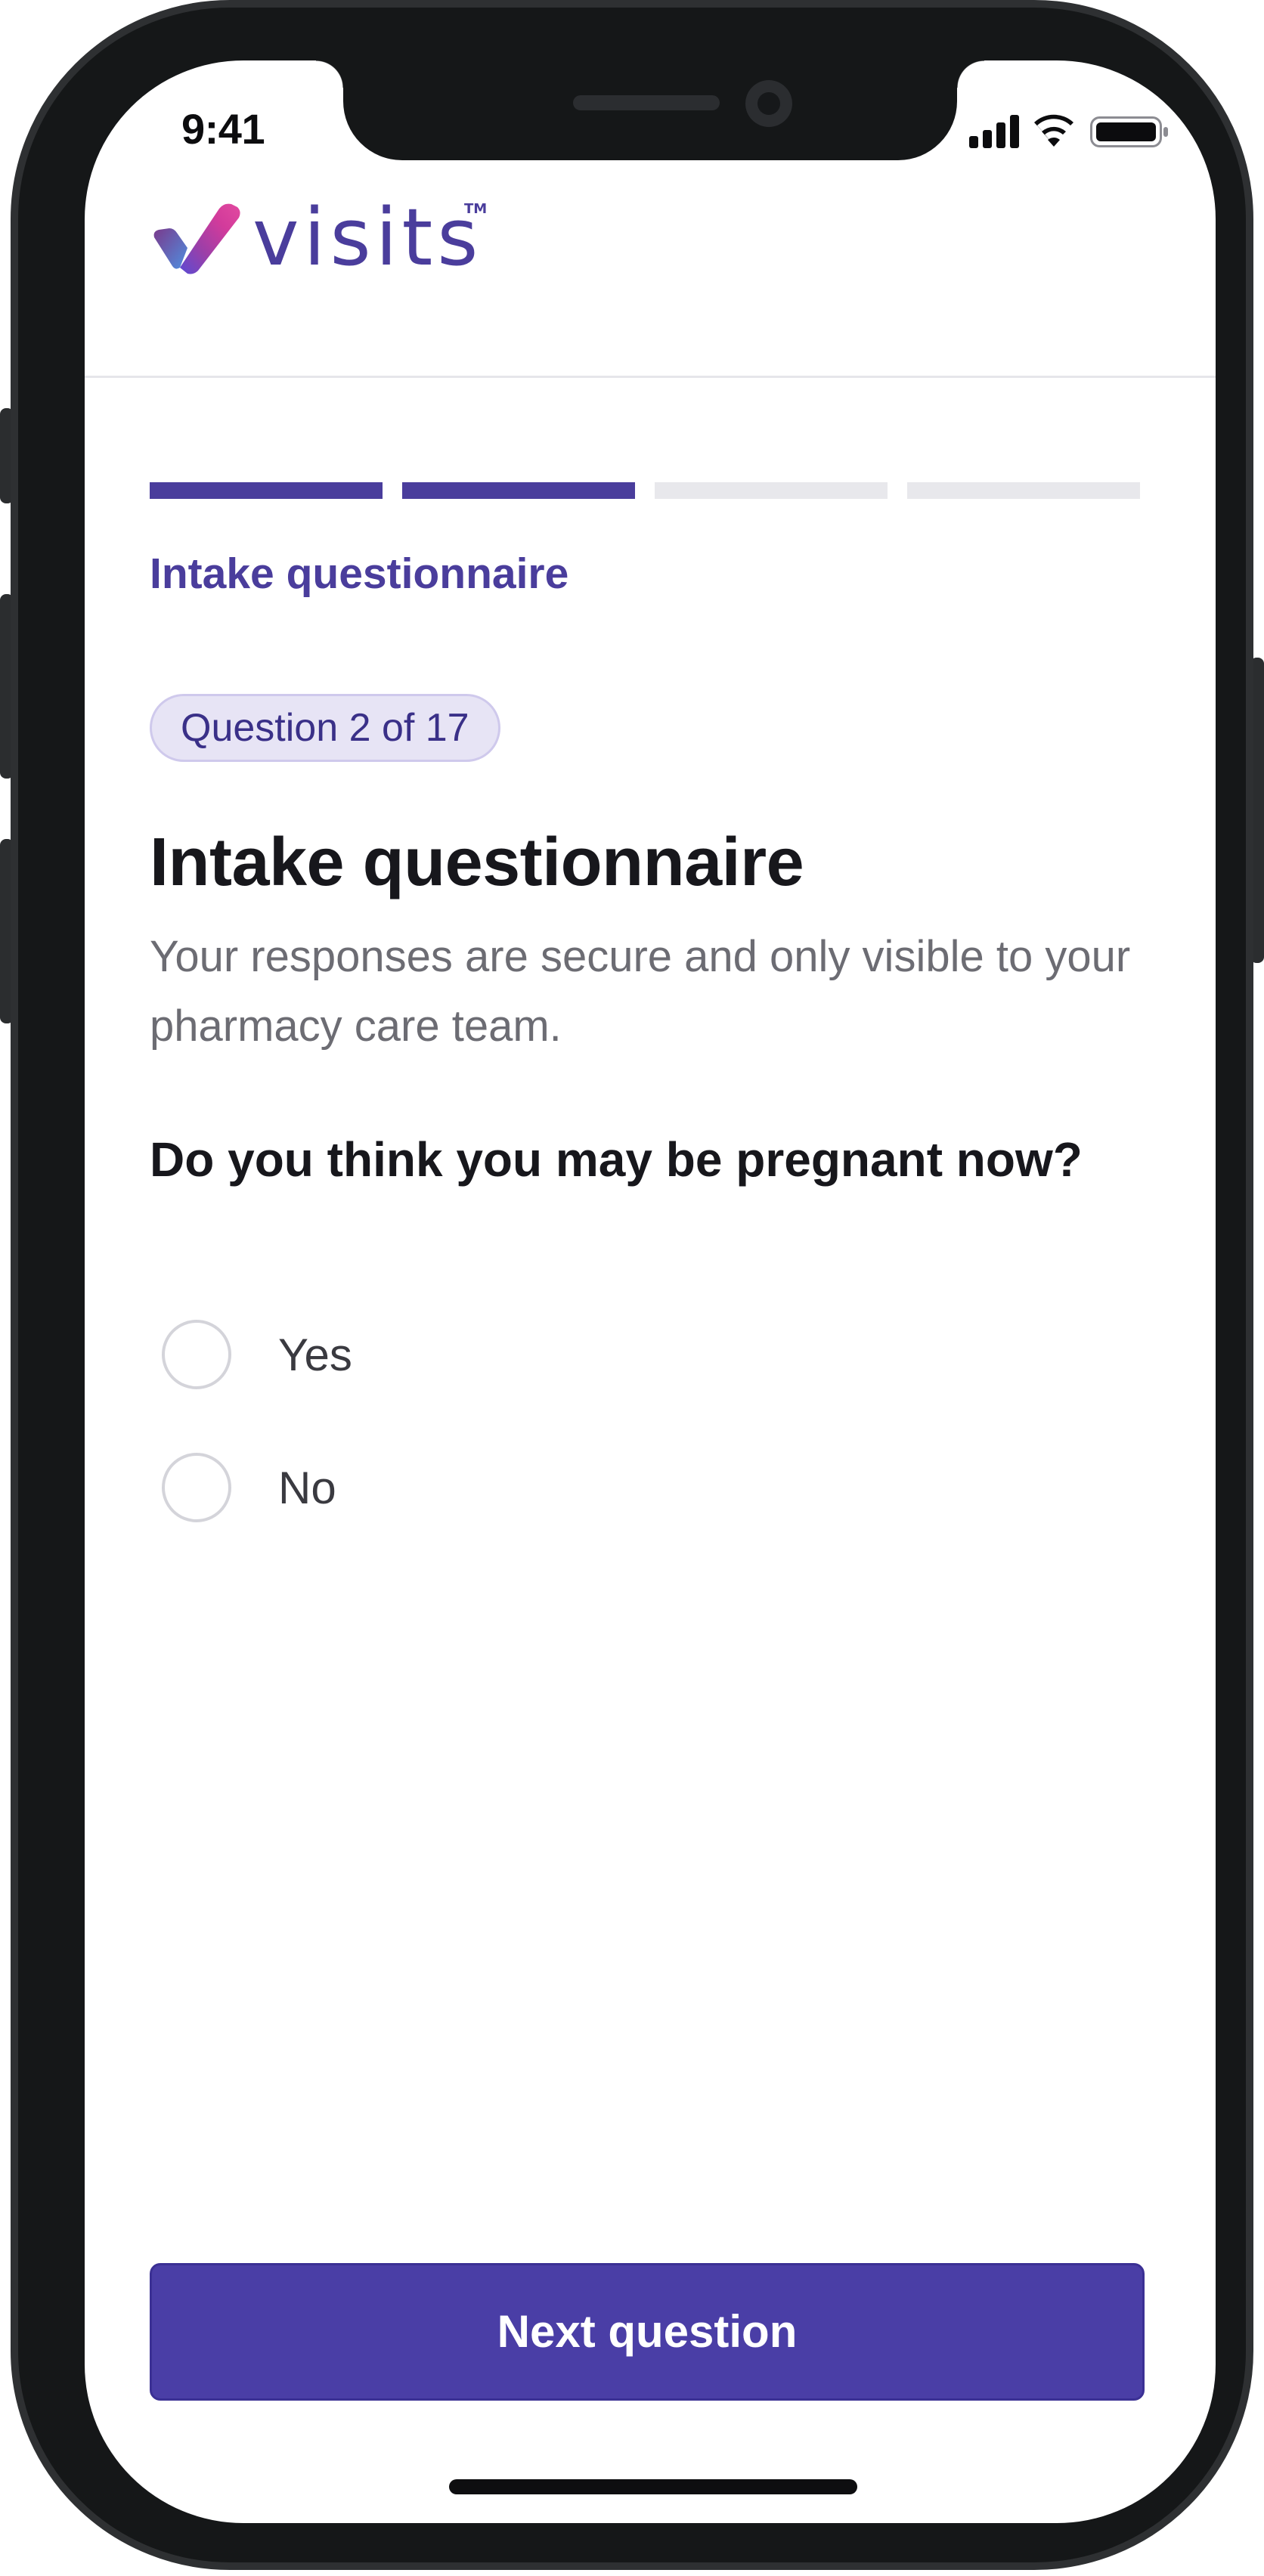  Describe the element at coordinates (315, 1354) in the screenshot. I see `option-yes-label: Yes` at that location.